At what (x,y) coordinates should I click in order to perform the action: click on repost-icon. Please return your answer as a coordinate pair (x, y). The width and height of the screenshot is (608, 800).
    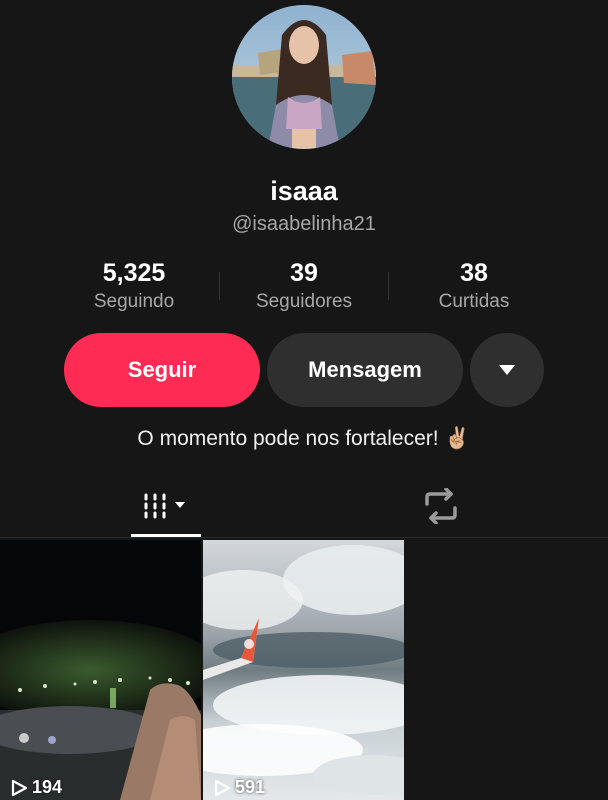
    Looking at the image, I should click on (441, 506).